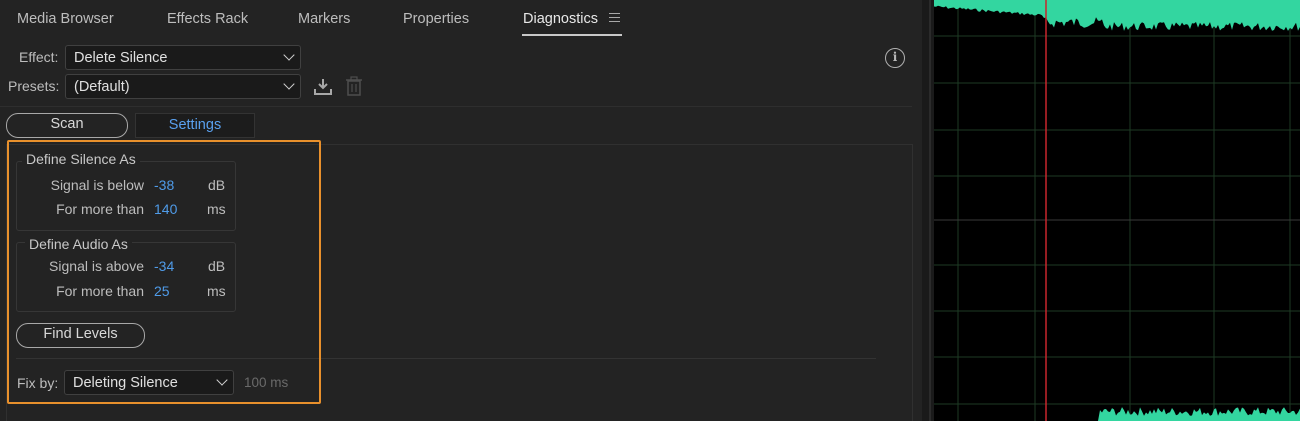 The height and width of the screenshot is (421, 1300). Describe the element at coordinates (121, 58) in the screenshot. I see `effect-dropdown-value: Delete Silence` at that location.